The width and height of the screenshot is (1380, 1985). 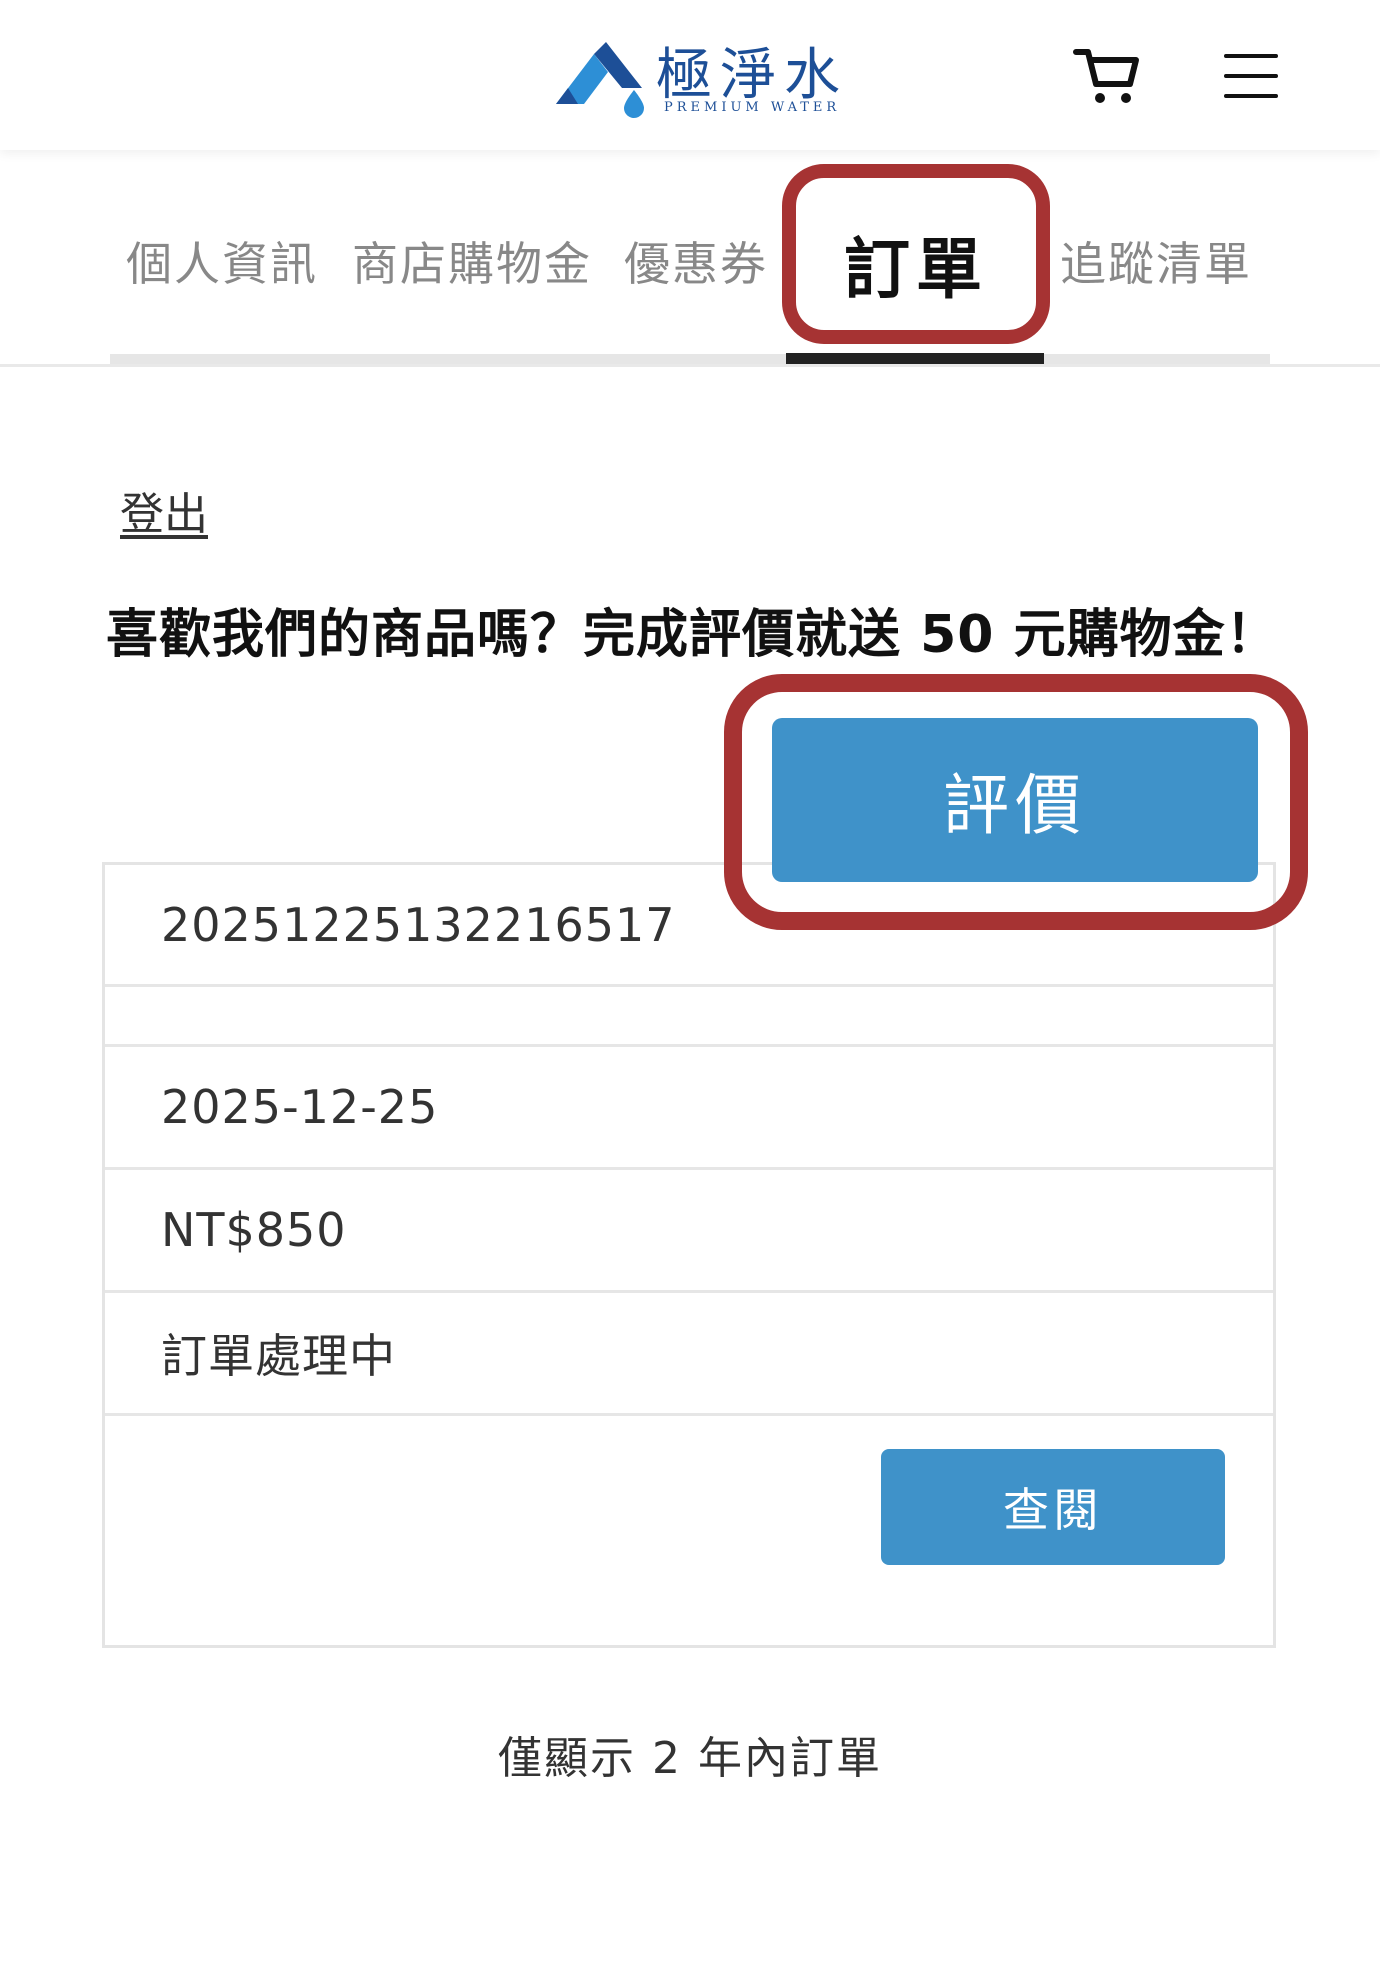 I want to click on brand-logo: 極淨水 PREMIUM WATER, so click(x=694, y=75).